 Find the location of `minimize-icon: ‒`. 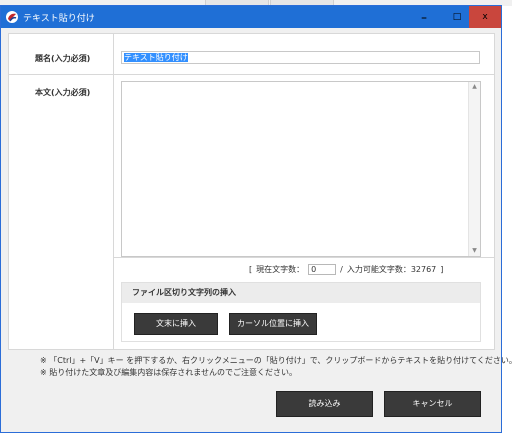

minimize-icon: ‒ is located at coordinates (424, 17).